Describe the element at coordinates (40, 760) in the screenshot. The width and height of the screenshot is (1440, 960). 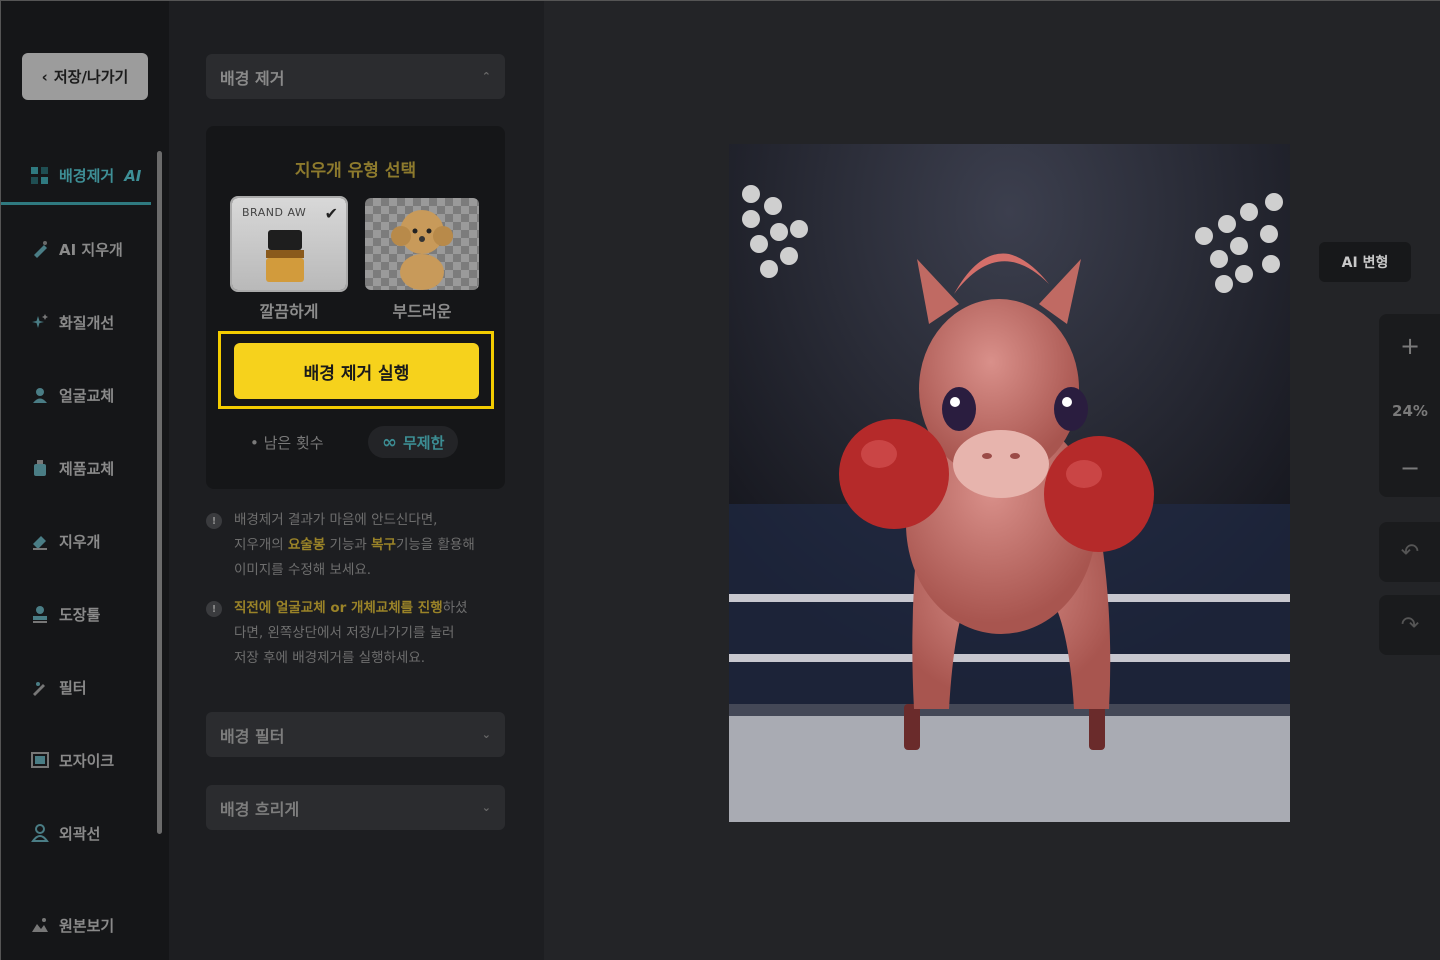
I see `mosaic-icon` at that location.